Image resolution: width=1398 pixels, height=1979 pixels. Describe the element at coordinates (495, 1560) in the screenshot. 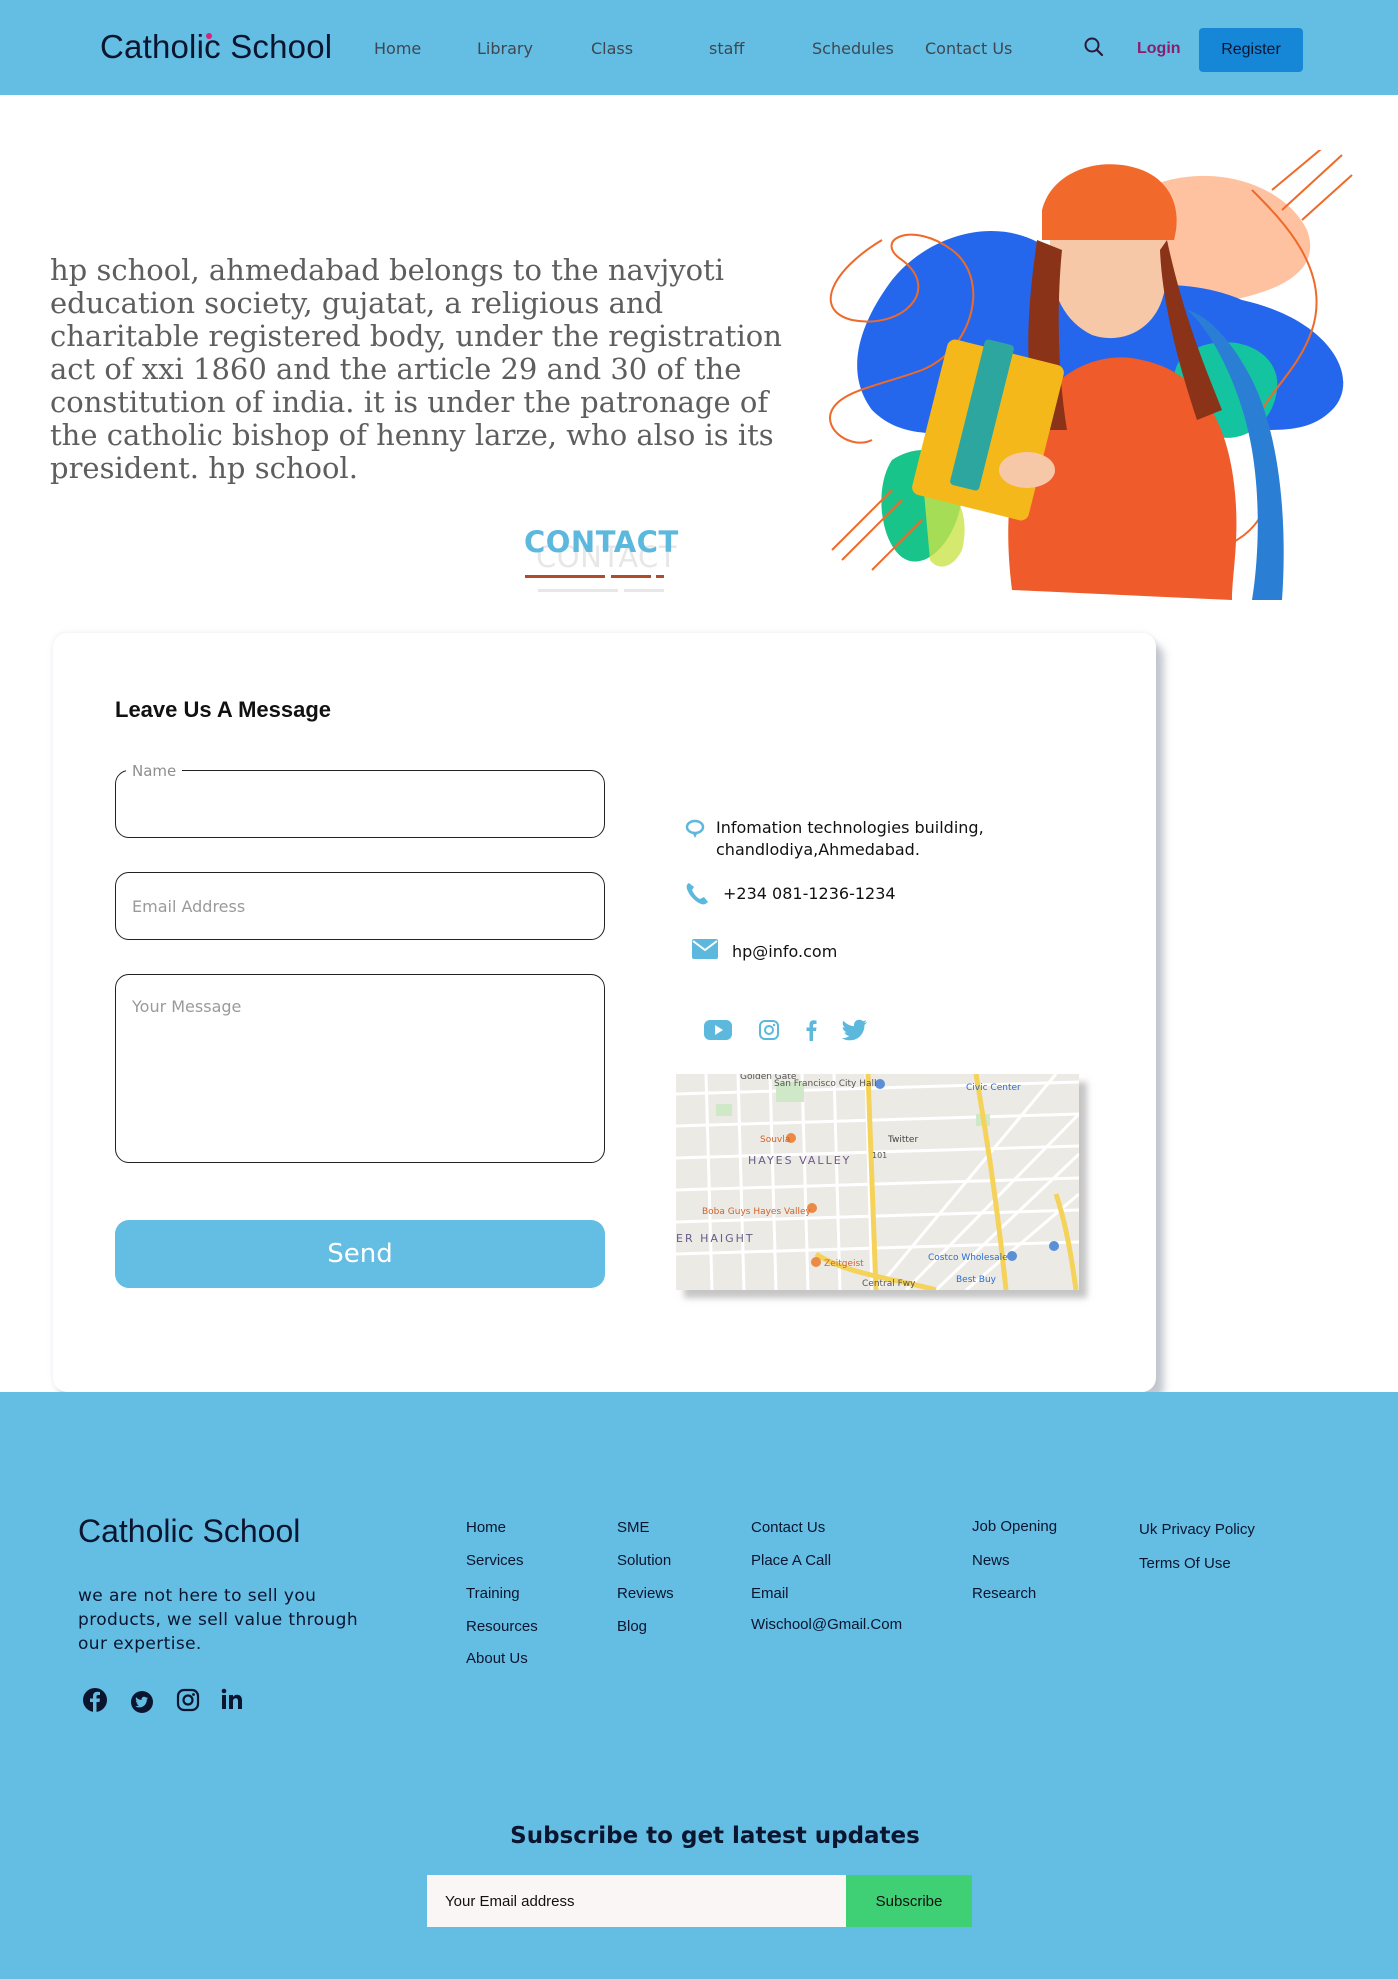

I see `footer-link-services: Services` at that location.